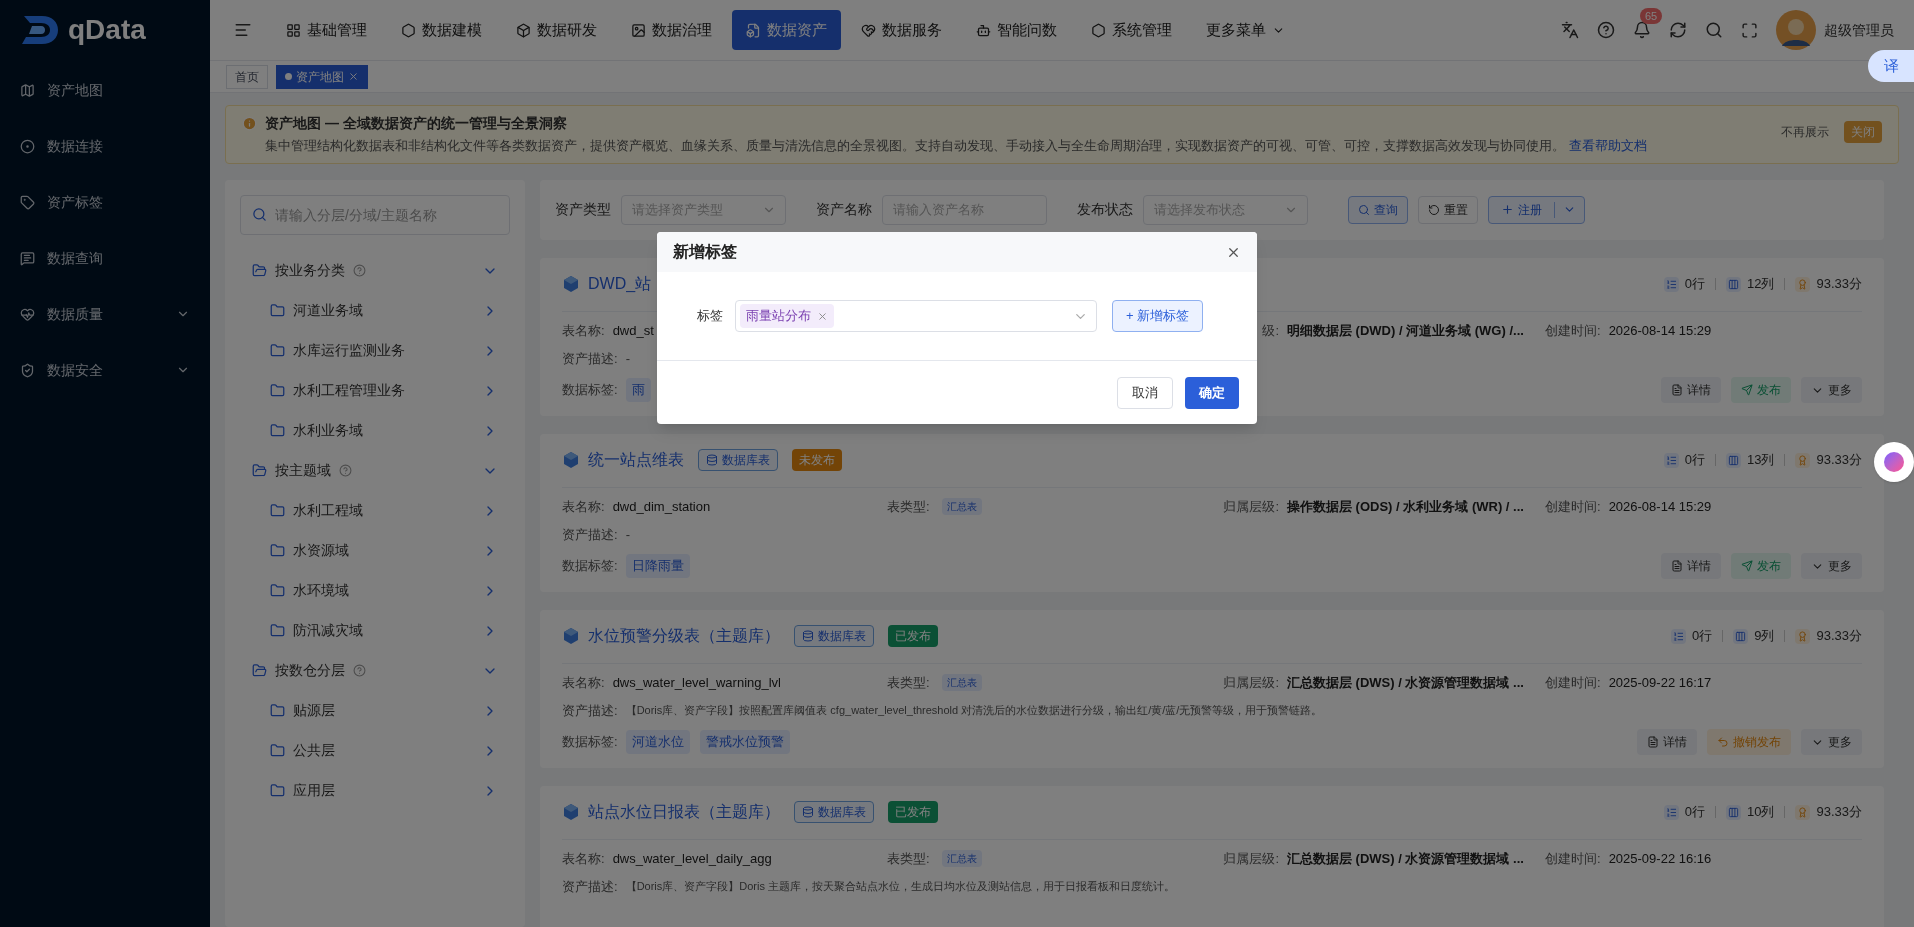  I want to click on tree-item: 河道业务域, so click(375, 310).